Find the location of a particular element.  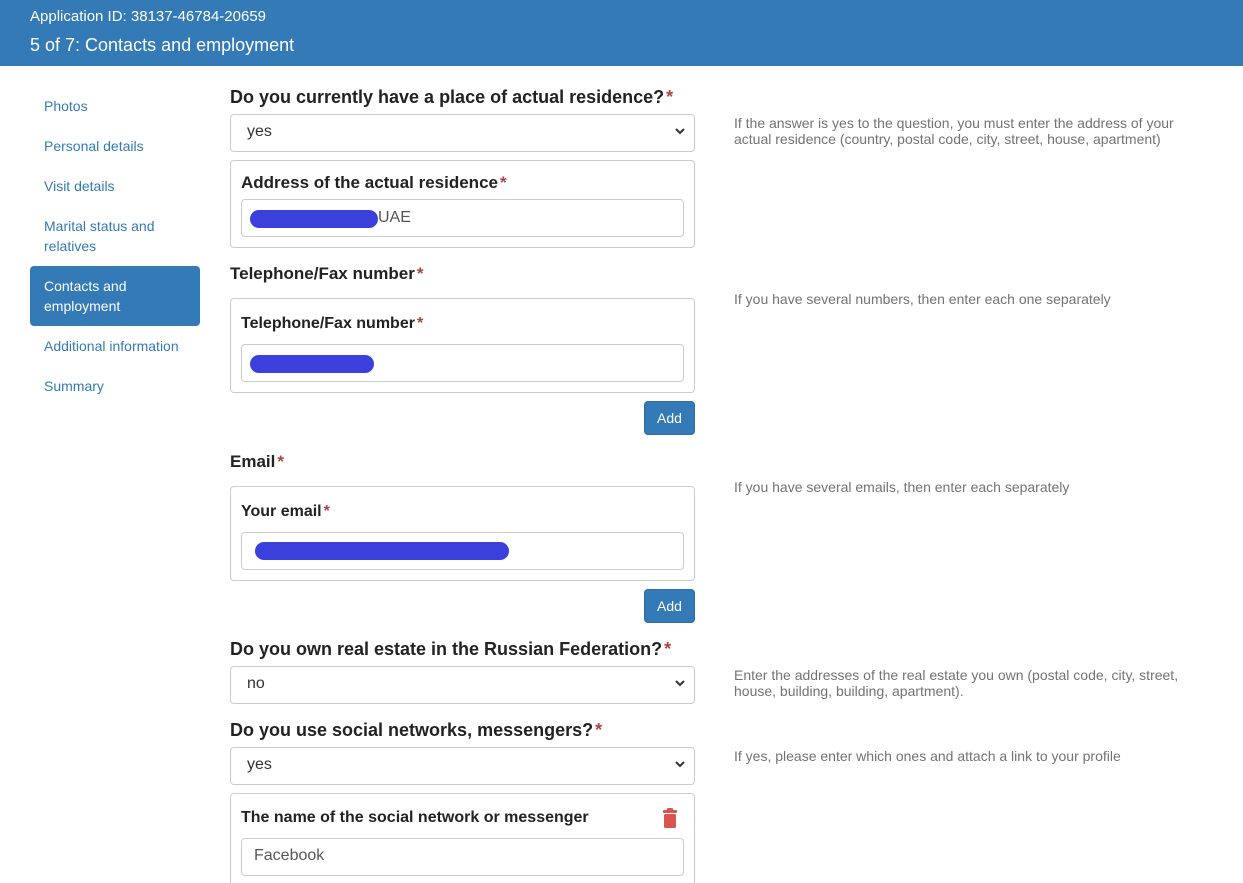

phone-input is located at coordinates (462, 363).